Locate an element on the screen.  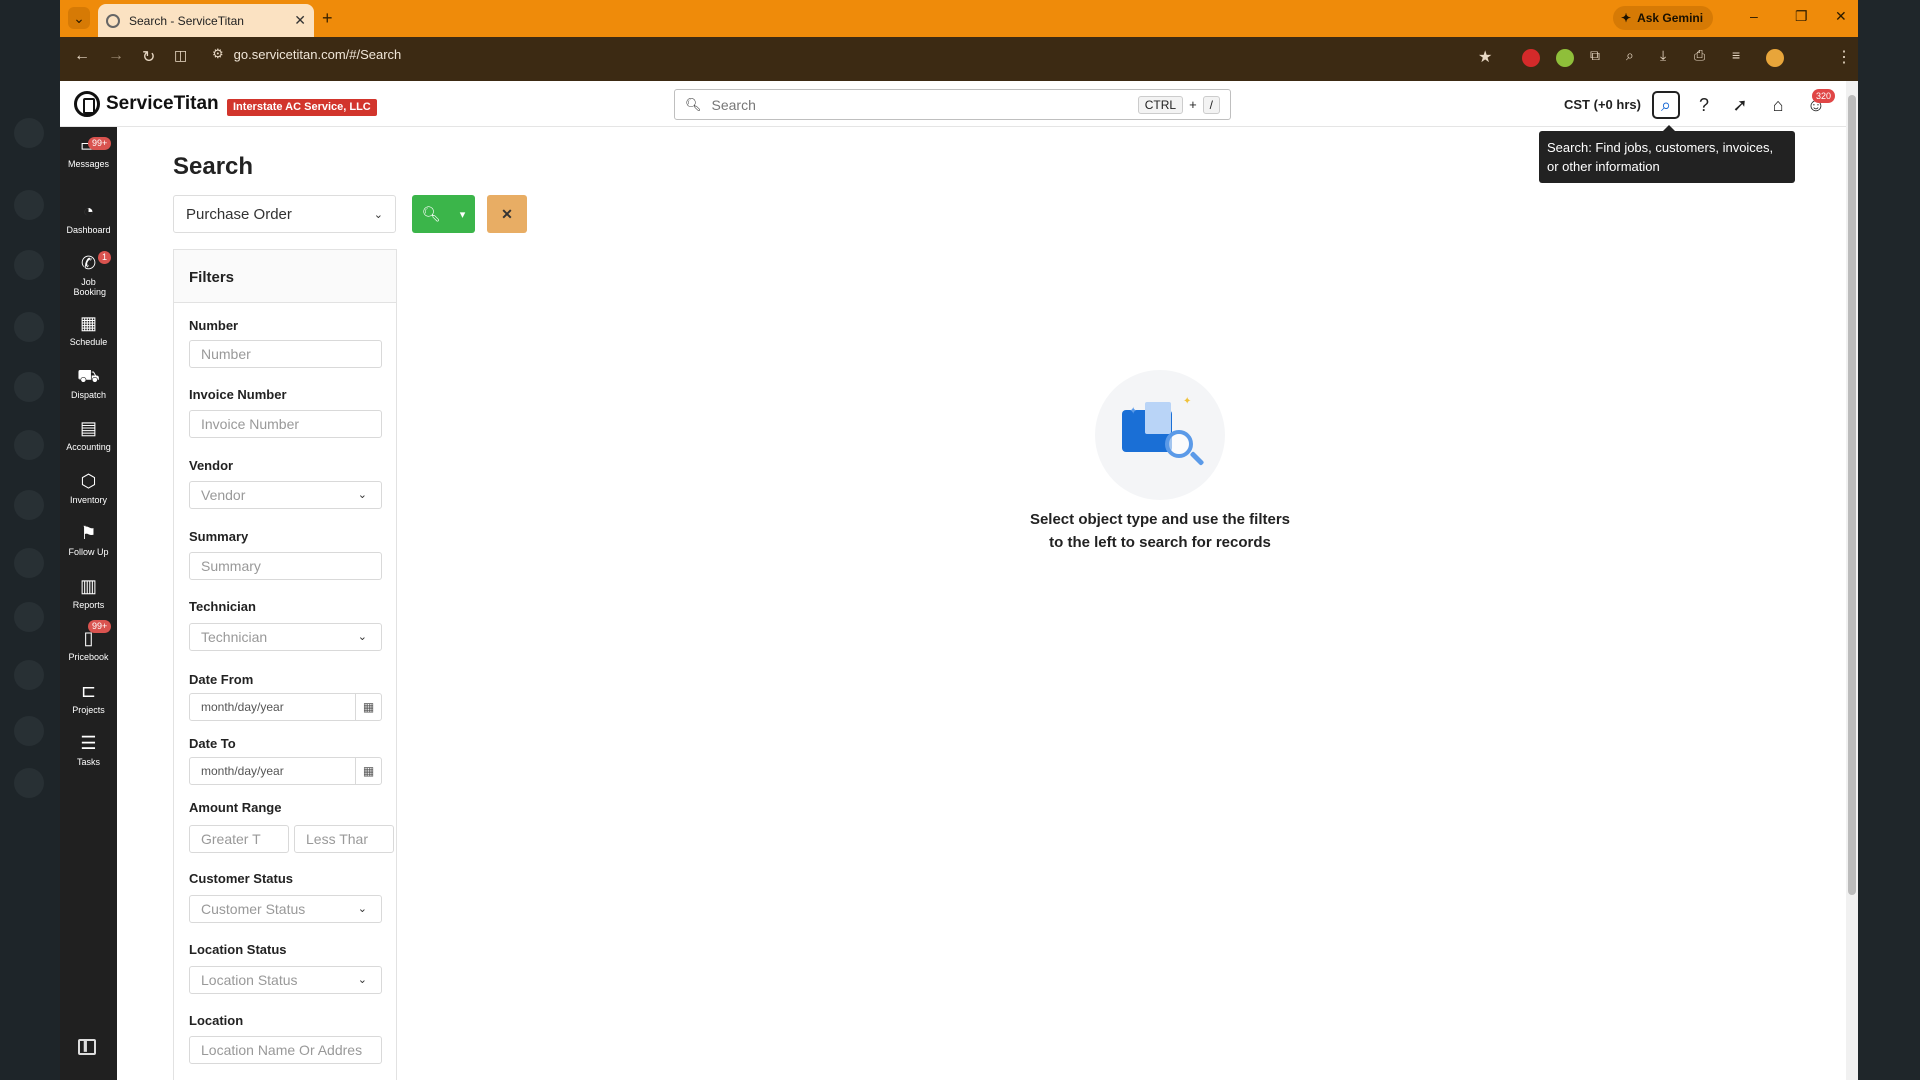
forward-icon: → is located at coordinates (116, 56).